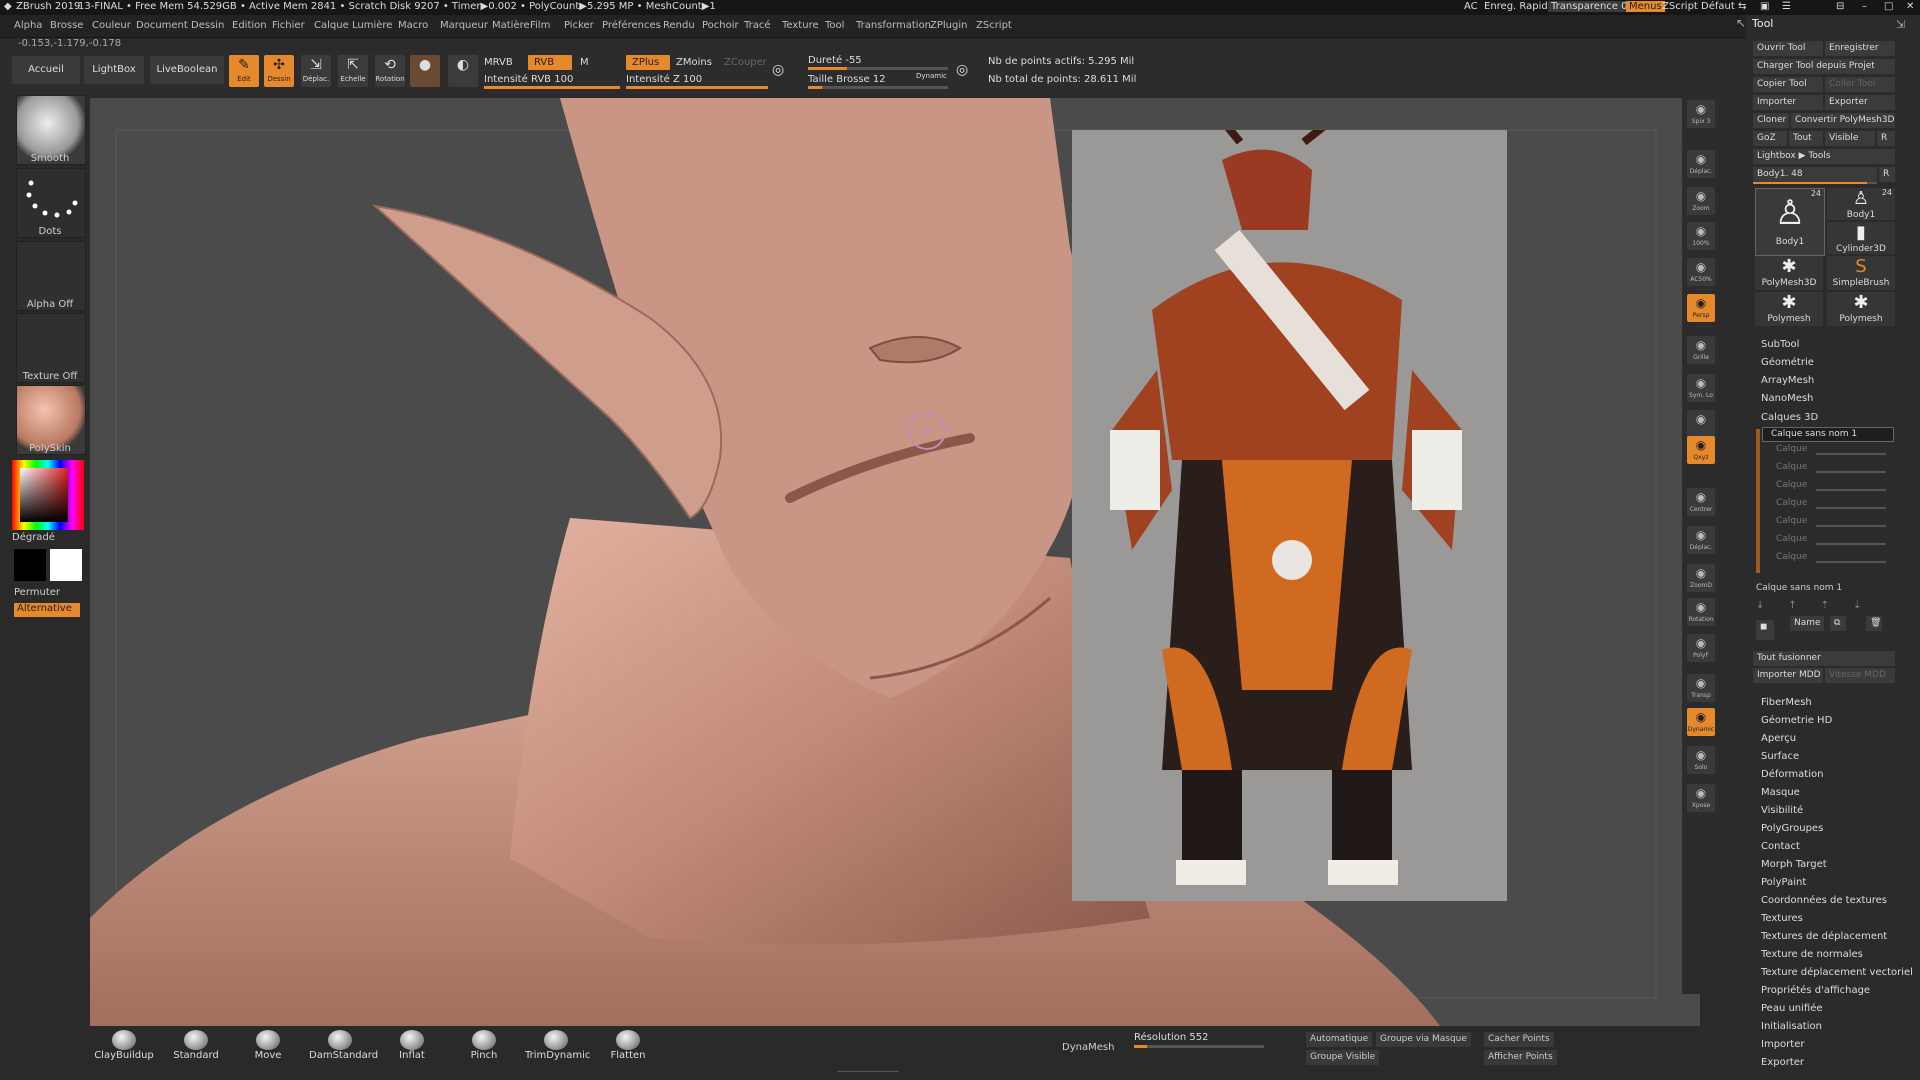  Describe the element at coordinates (1815, 990) in the screenshot. I see `tool-section-16: Propriétés d'affichage` at that location.